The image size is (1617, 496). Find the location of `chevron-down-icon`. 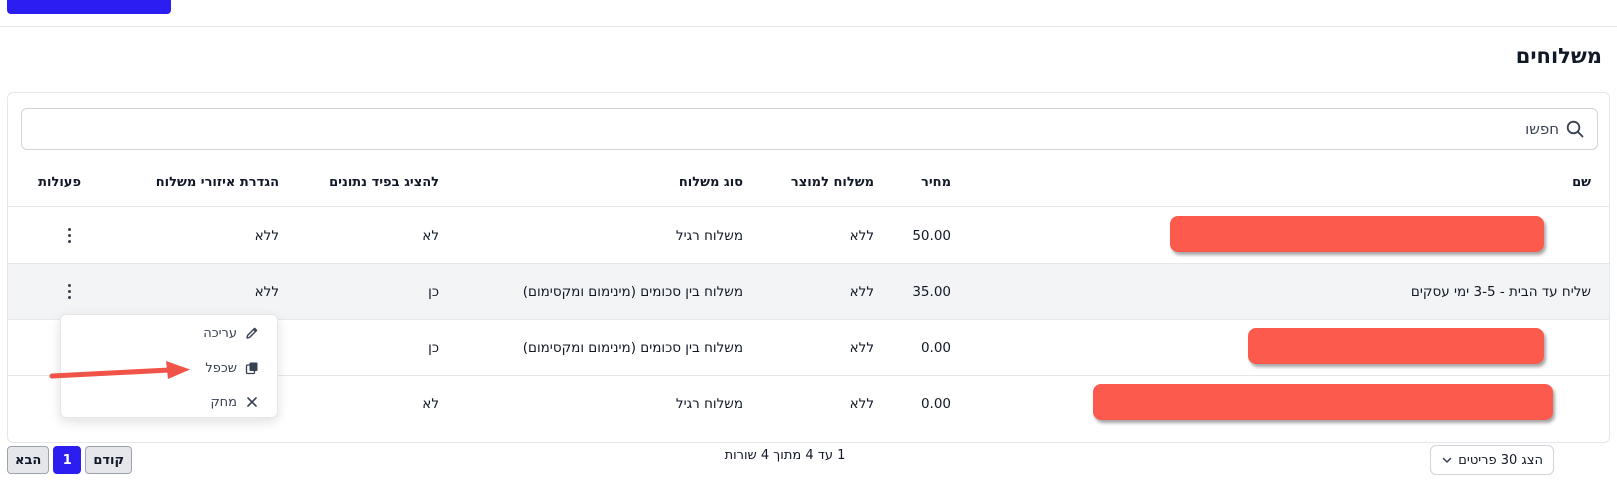

chevron-down-icon is located at coordinates (1447, 460).